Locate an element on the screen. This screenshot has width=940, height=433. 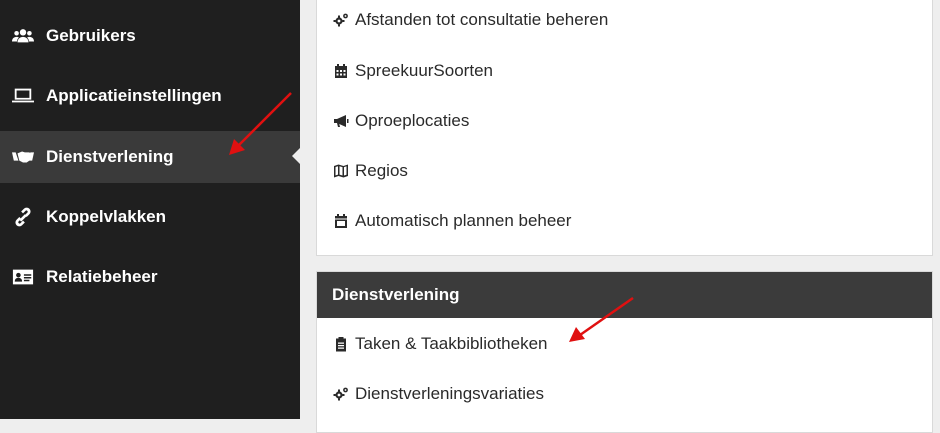
menu-item-label: Automatisch plannen beheer is located at coordinates (463, 220).